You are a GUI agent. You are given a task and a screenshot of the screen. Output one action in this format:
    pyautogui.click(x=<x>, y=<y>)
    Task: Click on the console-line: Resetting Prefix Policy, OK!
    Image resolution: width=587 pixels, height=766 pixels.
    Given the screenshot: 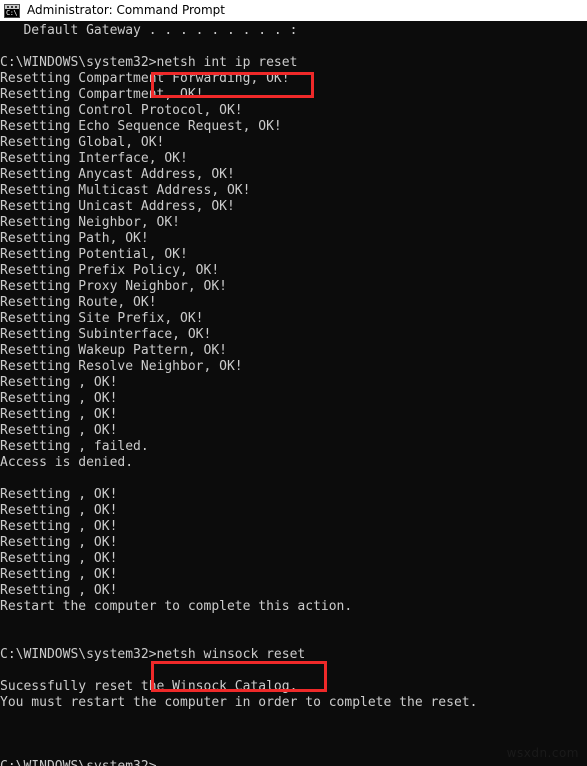 What is the action you would take?
    pyautogui.click(x=110, y=270)
    